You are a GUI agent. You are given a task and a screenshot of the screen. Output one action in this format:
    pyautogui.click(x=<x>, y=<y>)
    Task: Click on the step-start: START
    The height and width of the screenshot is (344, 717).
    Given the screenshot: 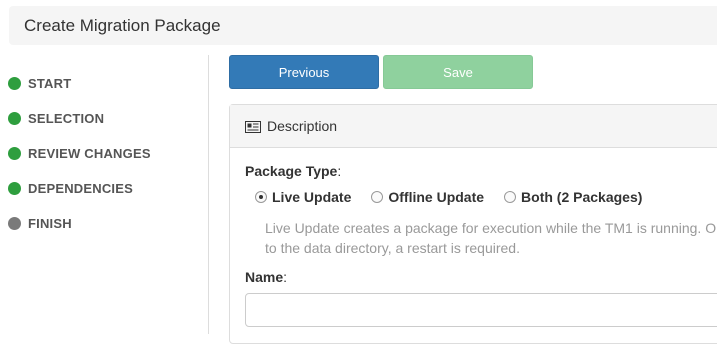 What is the action you would take?
    pyautogui.click(x=103, y=83)
    